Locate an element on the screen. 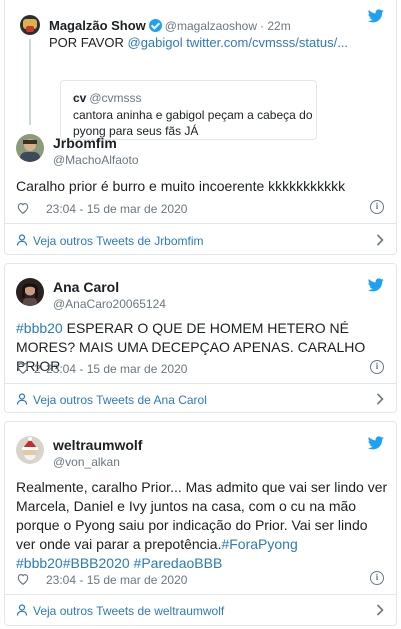  author-handle: @MachoAlfaoto is located at coordinates (96, 160).